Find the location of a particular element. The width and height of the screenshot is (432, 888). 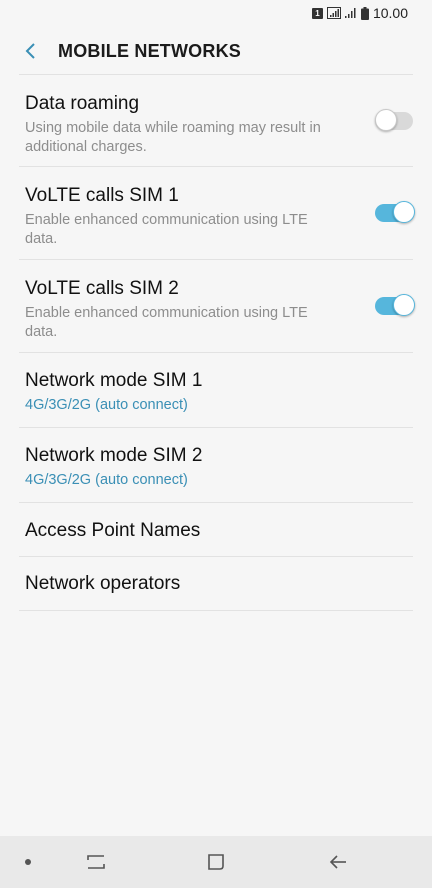

back-button is located at coordinates (30, 51).